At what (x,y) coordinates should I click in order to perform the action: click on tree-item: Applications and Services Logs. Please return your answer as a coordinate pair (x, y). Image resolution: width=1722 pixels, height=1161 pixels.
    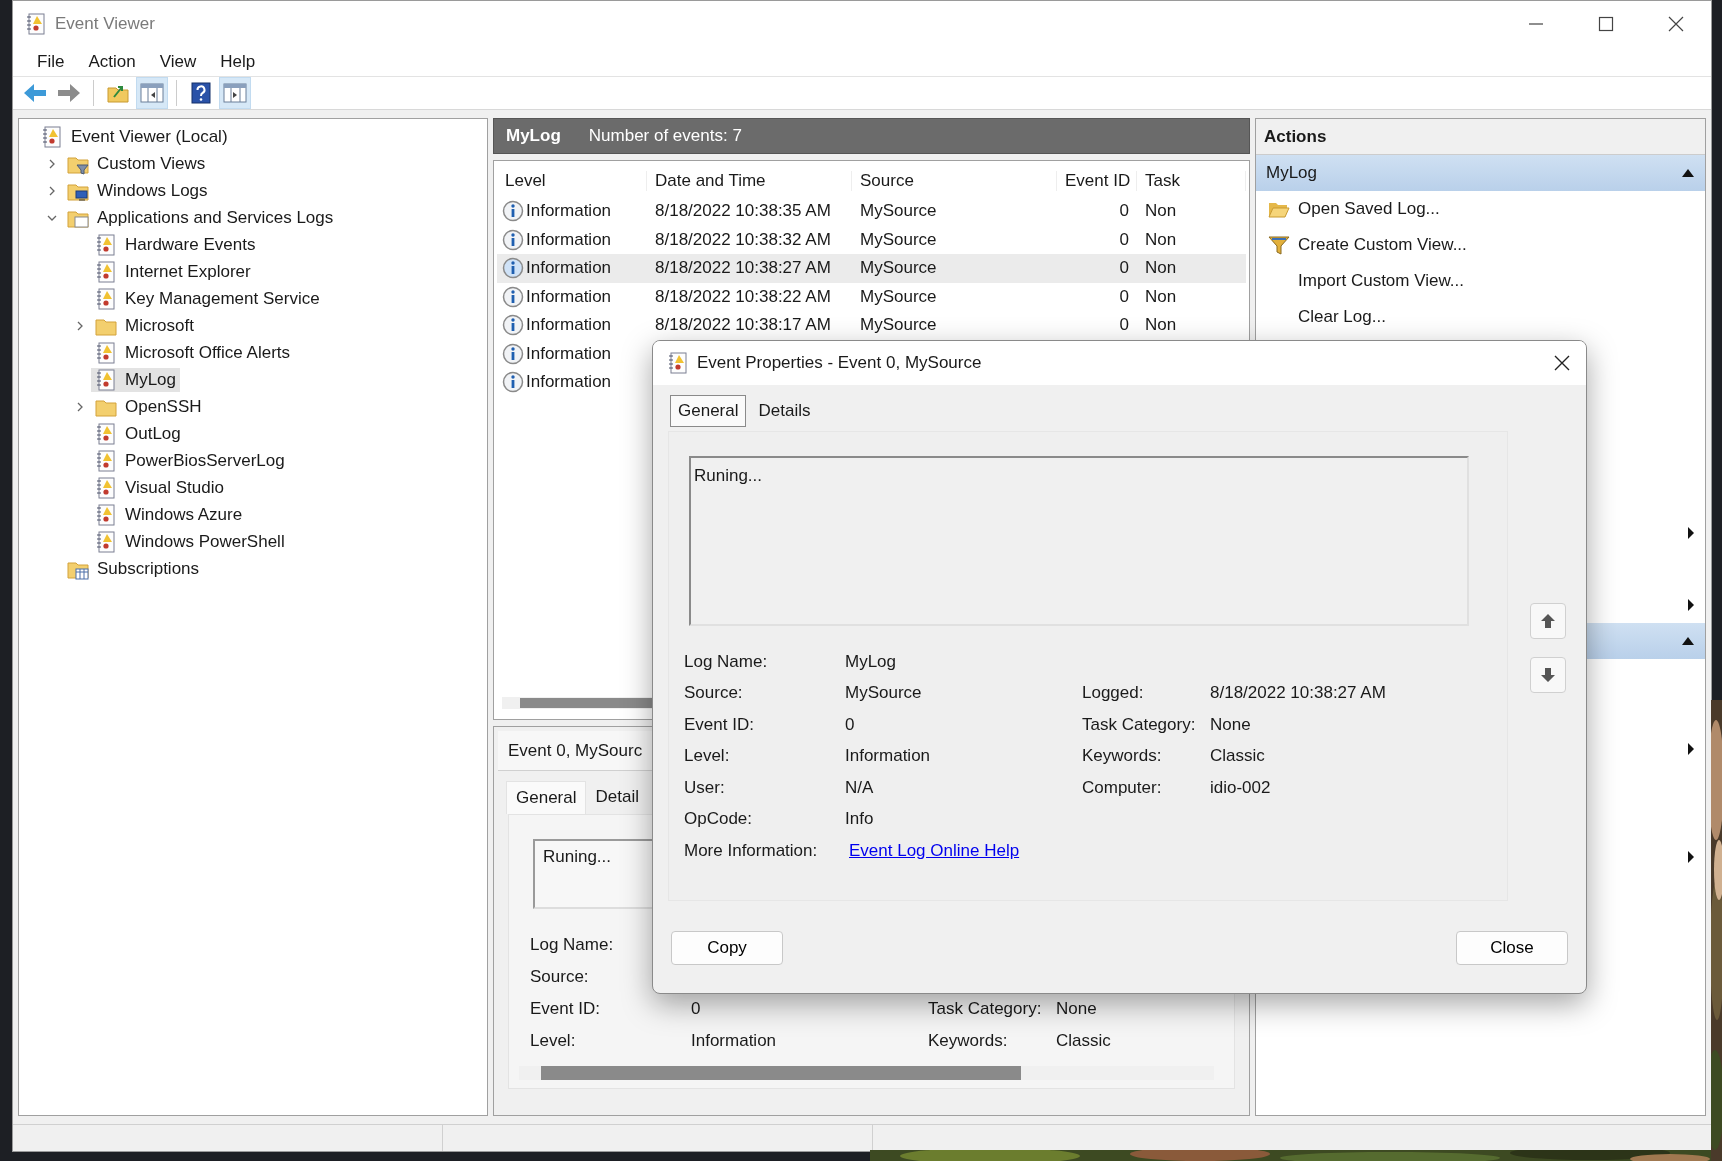
    Looking at the image, I should click on (200, 217).